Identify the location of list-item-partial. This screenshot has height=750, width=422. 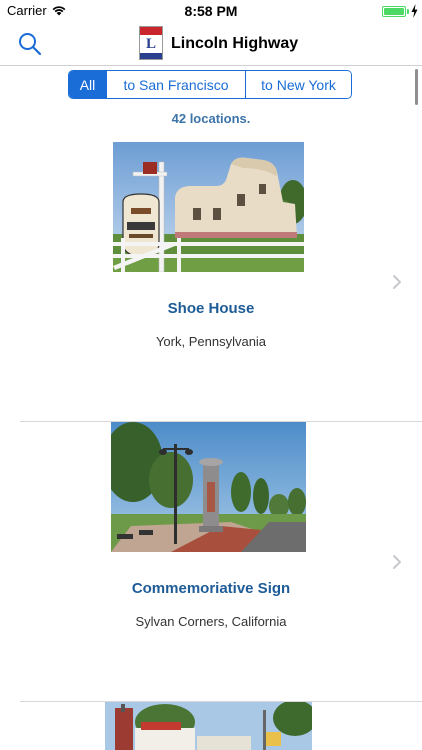
(211, 726).